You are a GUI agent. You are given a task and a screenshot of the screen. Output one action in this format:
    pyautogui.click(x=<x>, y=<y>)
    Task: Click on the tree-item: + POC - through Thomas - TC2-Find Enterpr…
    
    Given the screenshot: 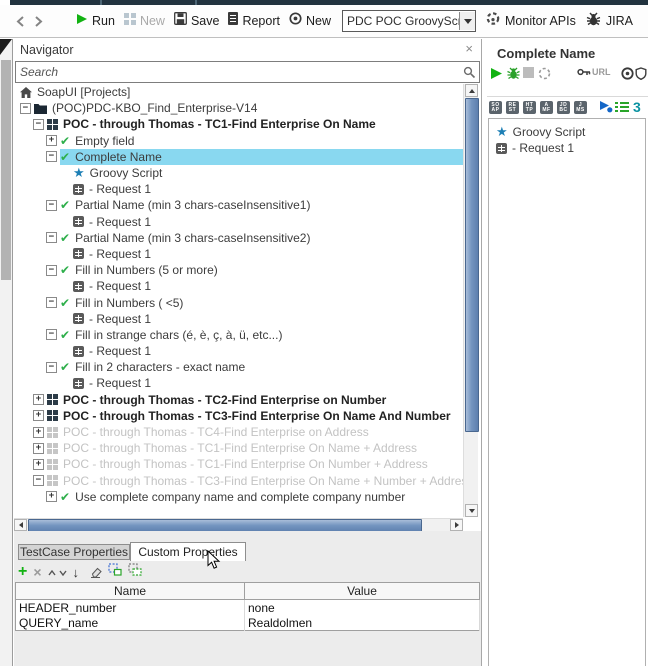 What is the action you would take?
    pyautogui.click(x=238, y=400)
    